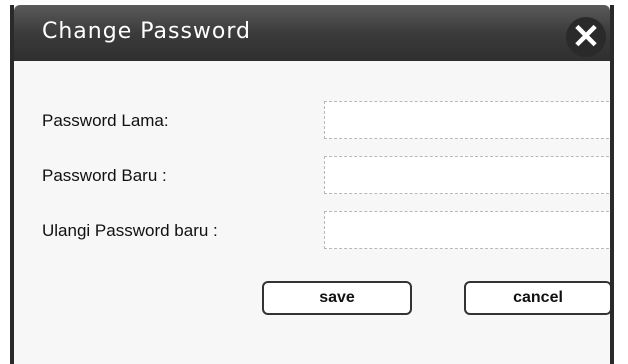 Image resolution: width=628 pixels, height=364 pixels. I want to click on close-button: ✕, so click(586, 37).